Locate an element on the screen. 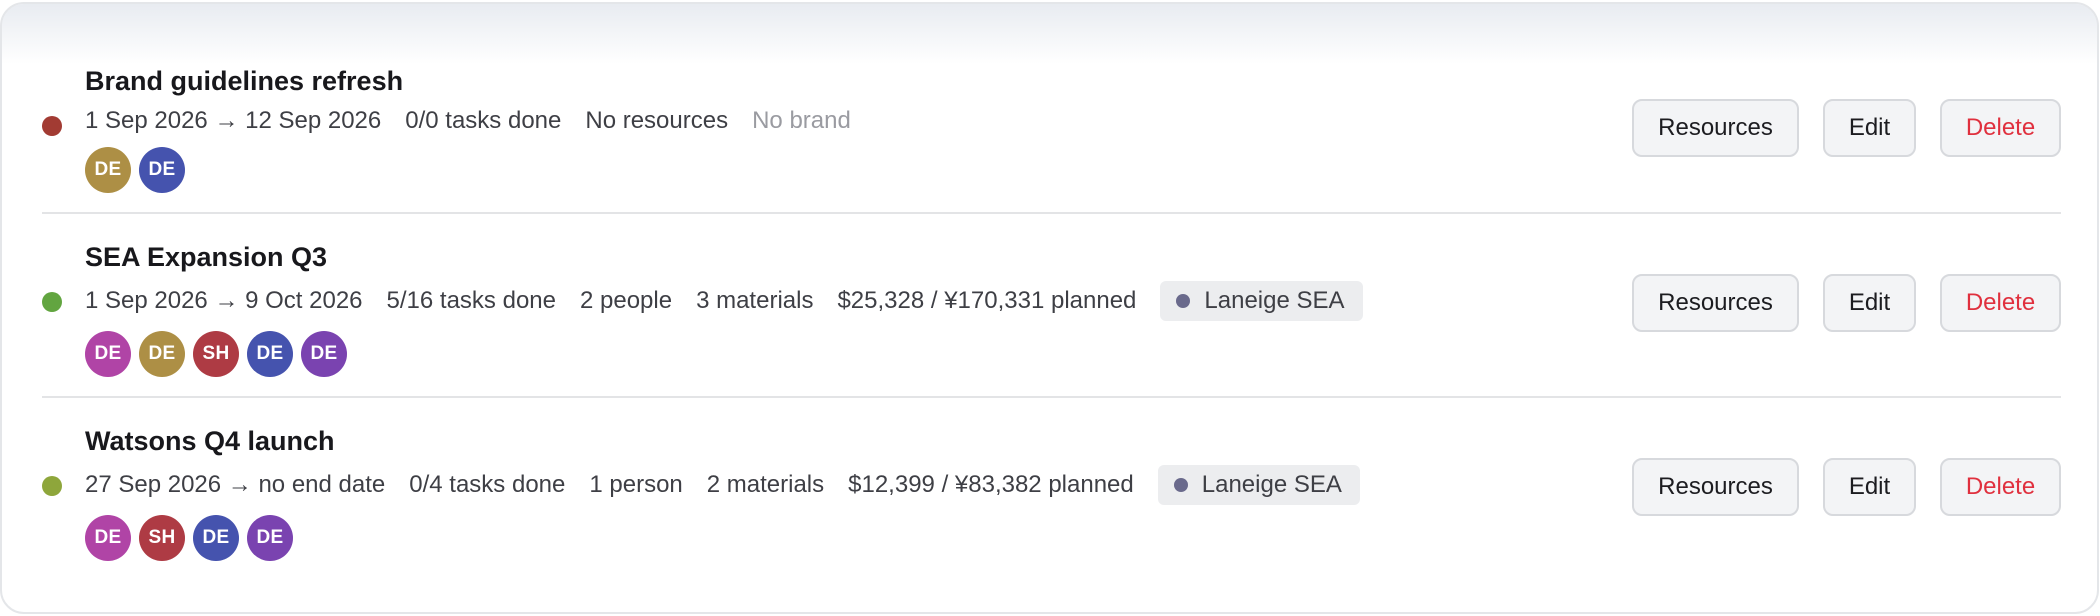 This screenshot has height=616, width=2100. tasks-progress: 0/4 tasks done is located at coordinates (487, 484).